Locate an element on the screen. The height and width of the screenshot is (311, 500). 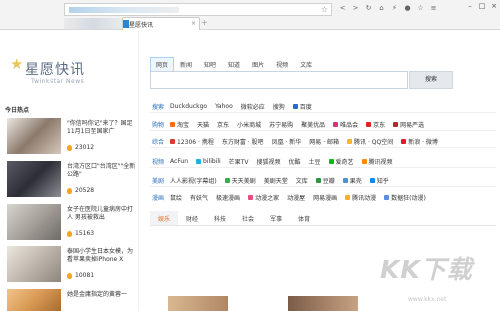
search-button: 搜索 is located at coordinates (431, 80).